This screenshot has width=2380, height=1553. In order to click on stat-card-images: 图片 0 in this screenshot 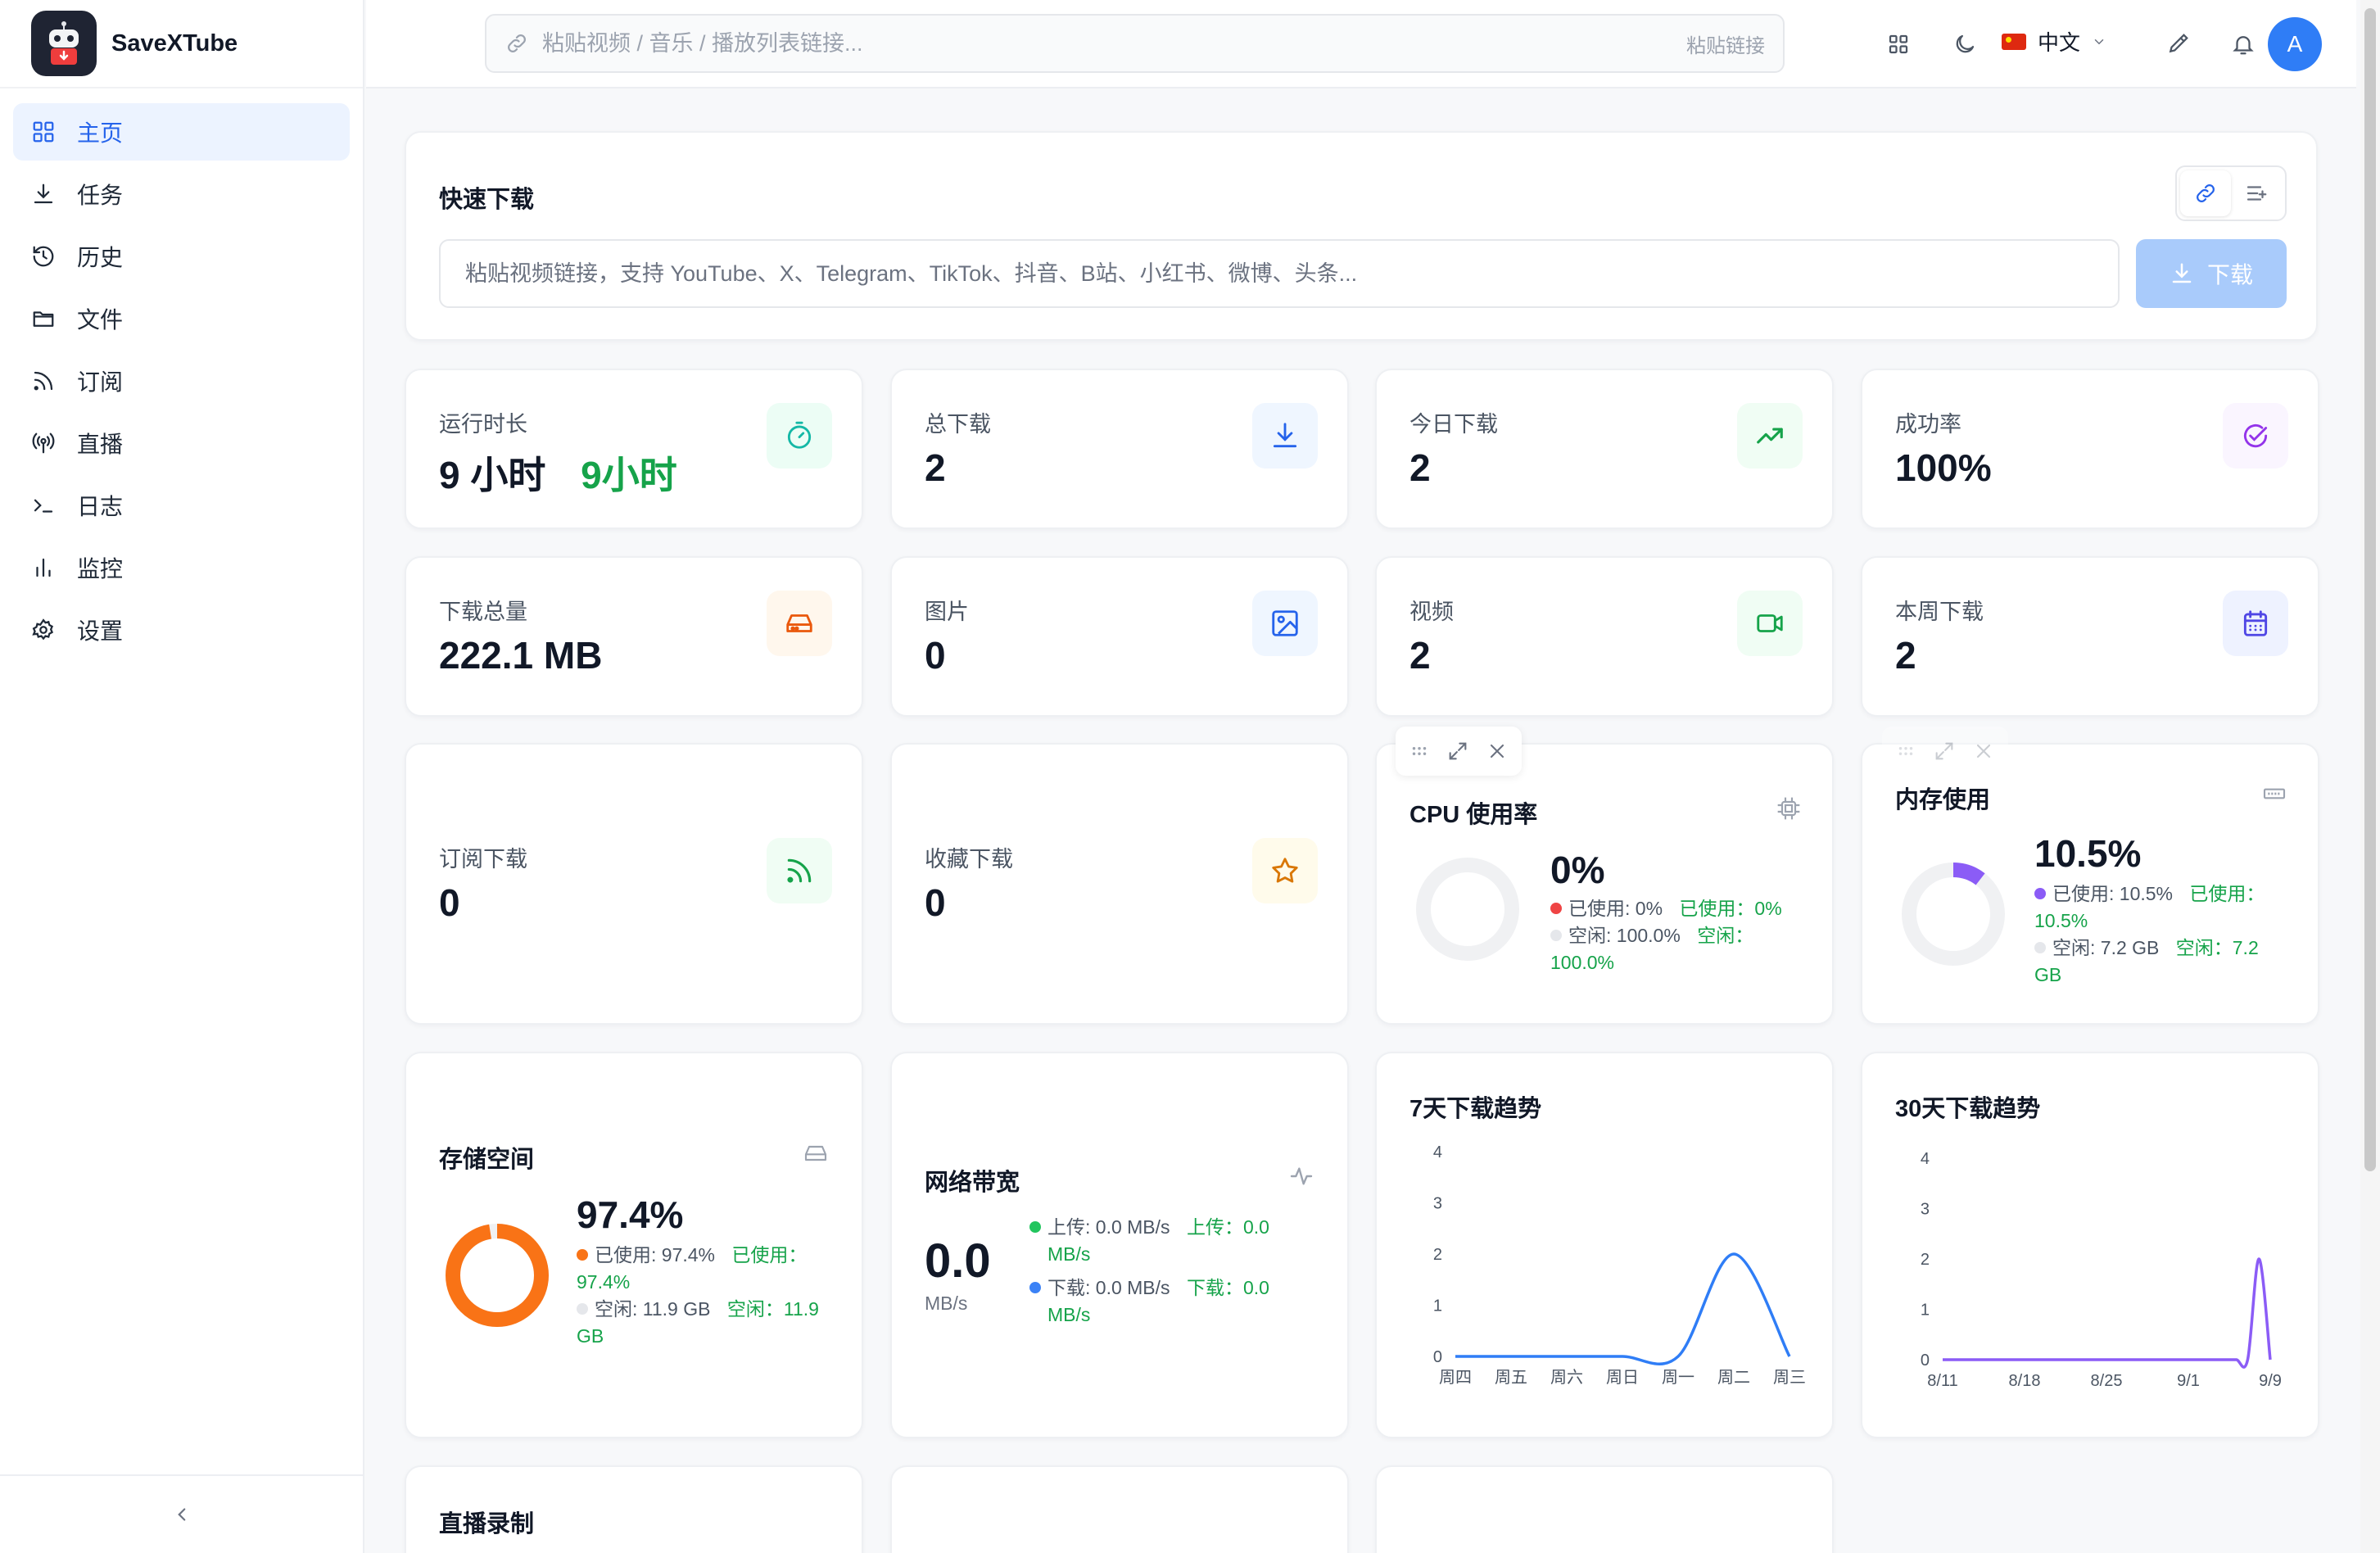, I will do `click(1120, 636)`.